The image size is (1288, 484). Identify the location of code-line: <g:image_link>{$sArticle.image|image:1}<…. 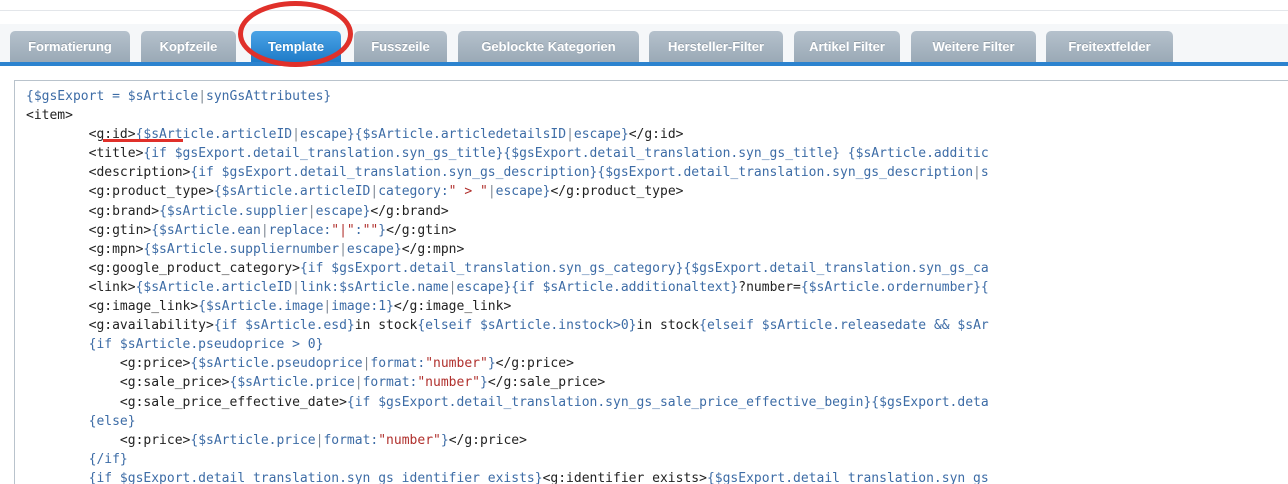
(657, 306).